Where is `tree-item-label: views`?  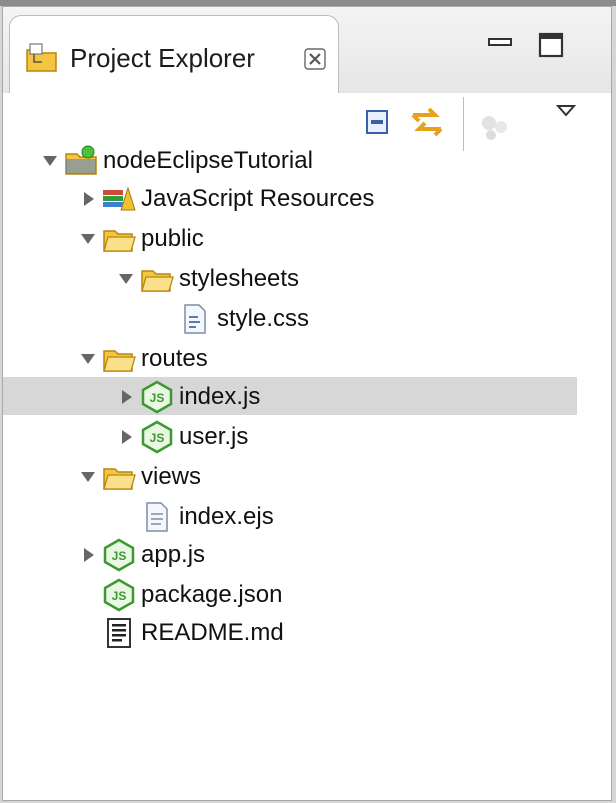
tree-item-label: views is located at coordinates (171, 476).